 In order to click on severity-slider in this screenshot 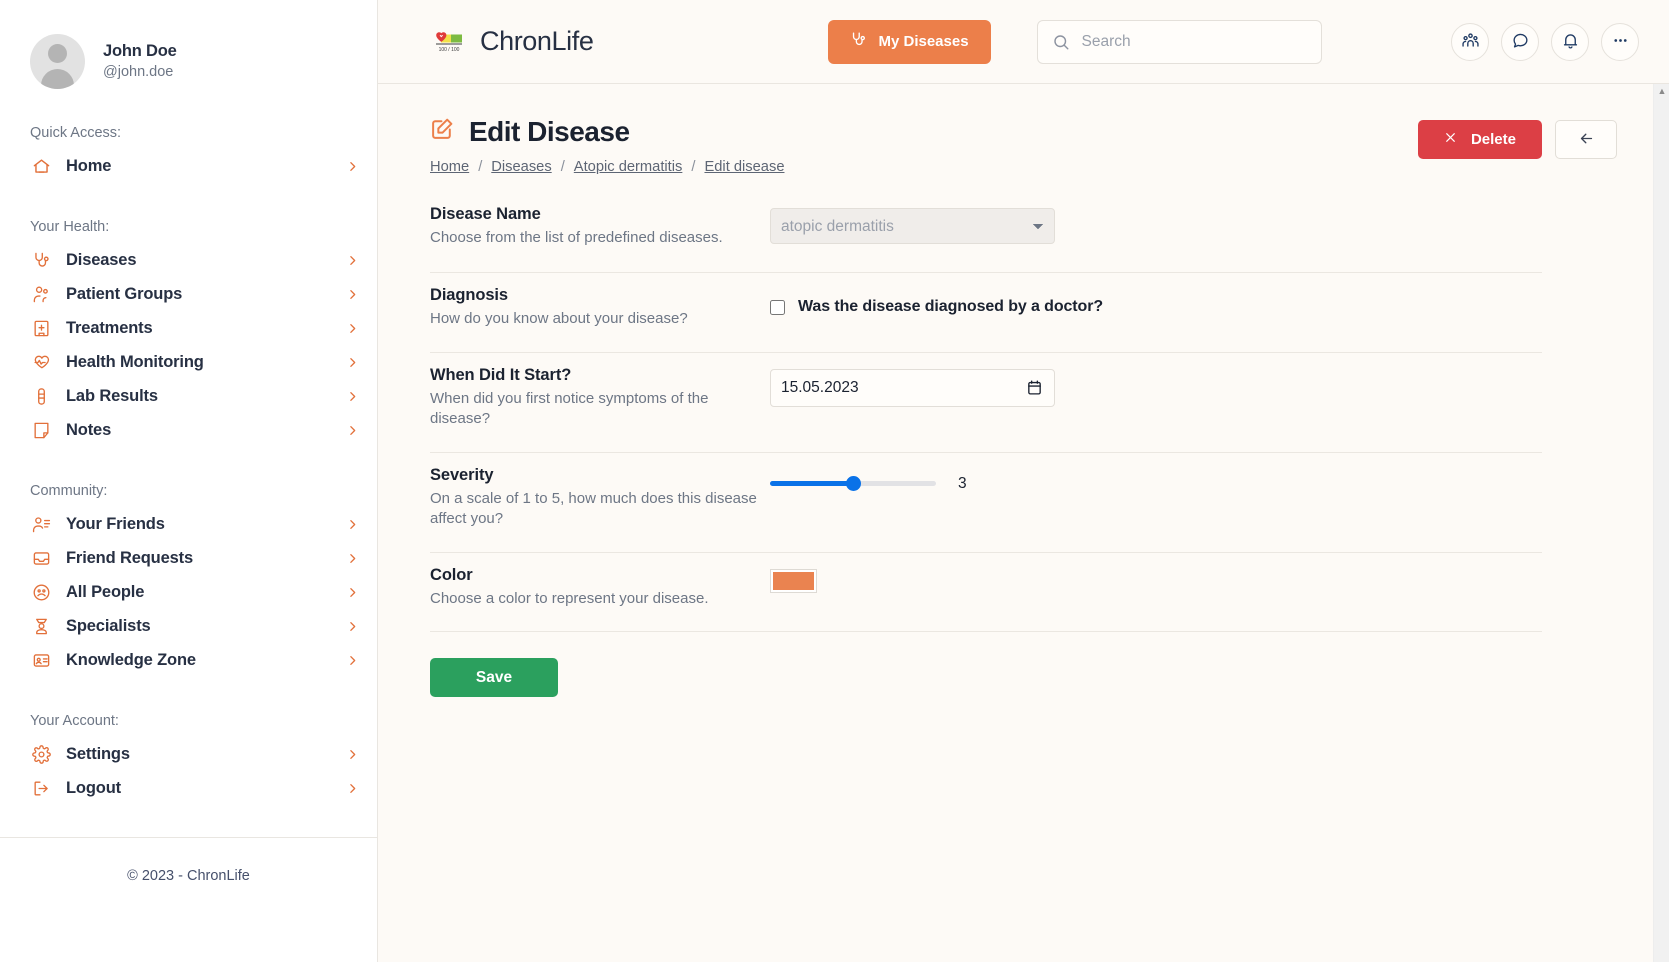, I will do `click(853, 484)`.